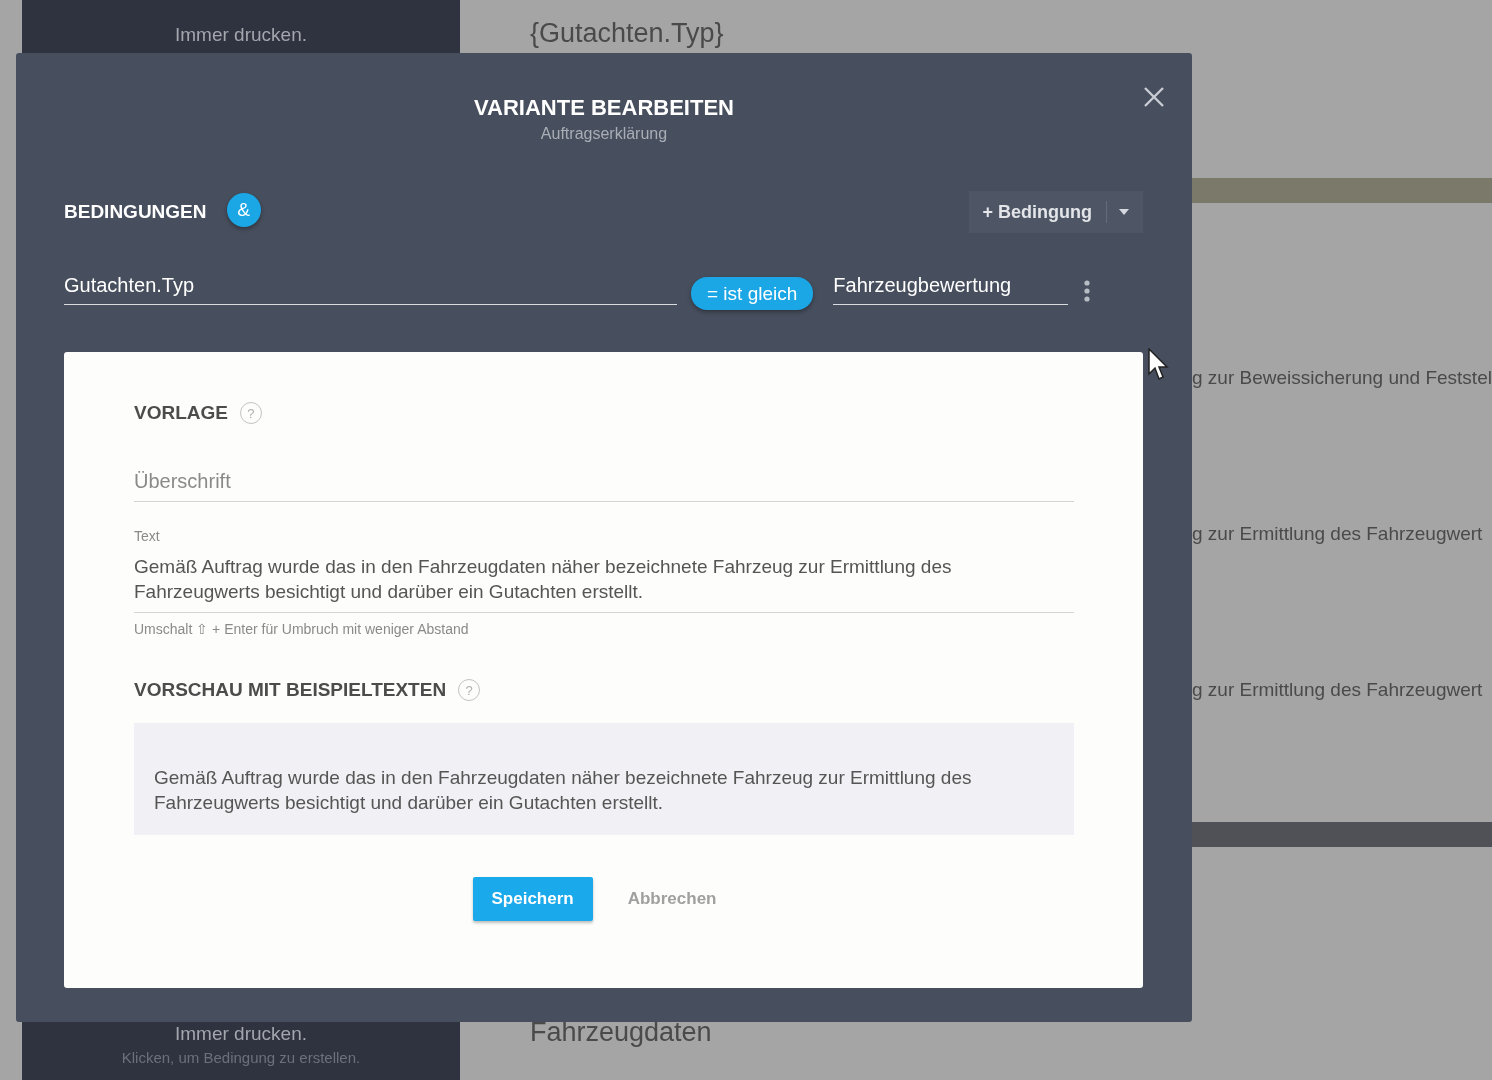 The image size is (1492, 1080). Describe the element at coordinates (370, 286) in the screenshot. I see `condition-field-input: Gutachten.Typ` at that location.